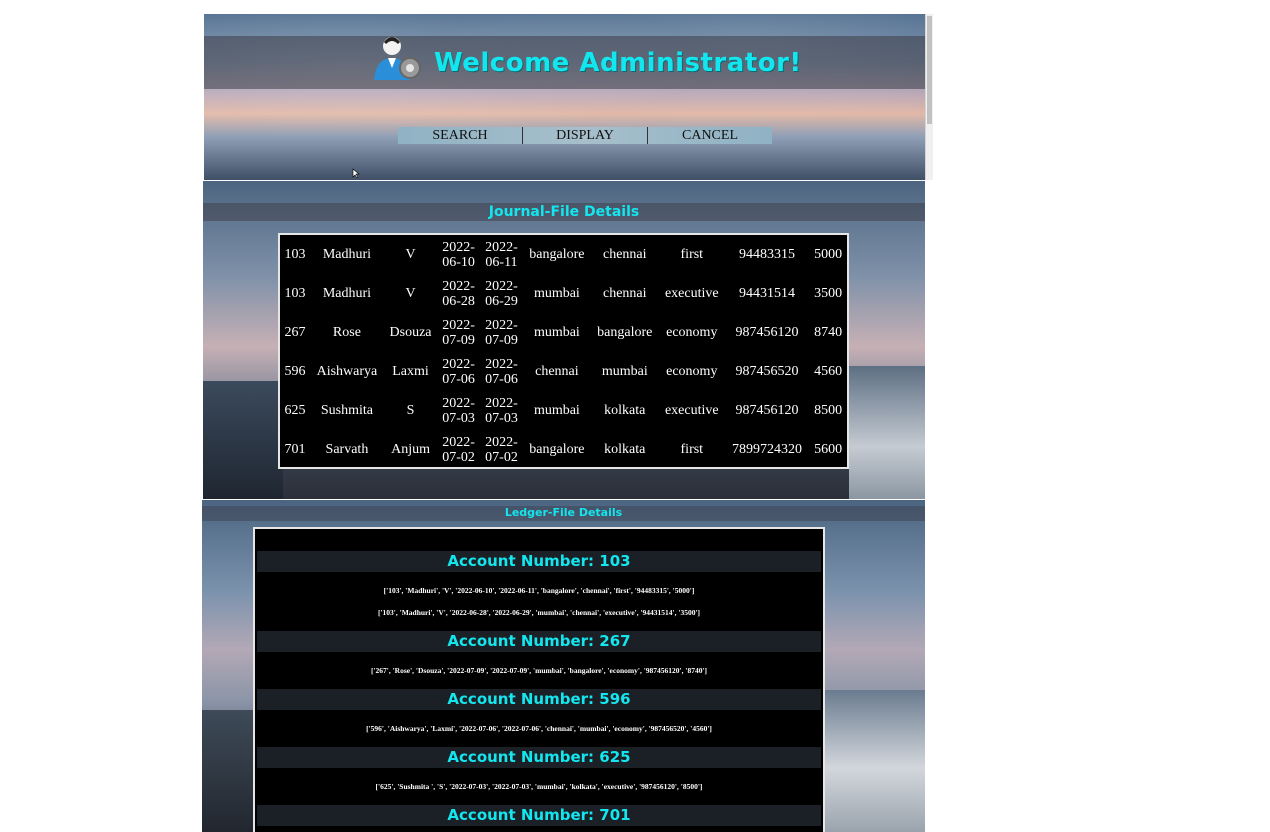  What do you see at coordinates (539, 815) in the screenshot?
I see `account-heading: Account Number: 701` at bounding box center [539, 815].